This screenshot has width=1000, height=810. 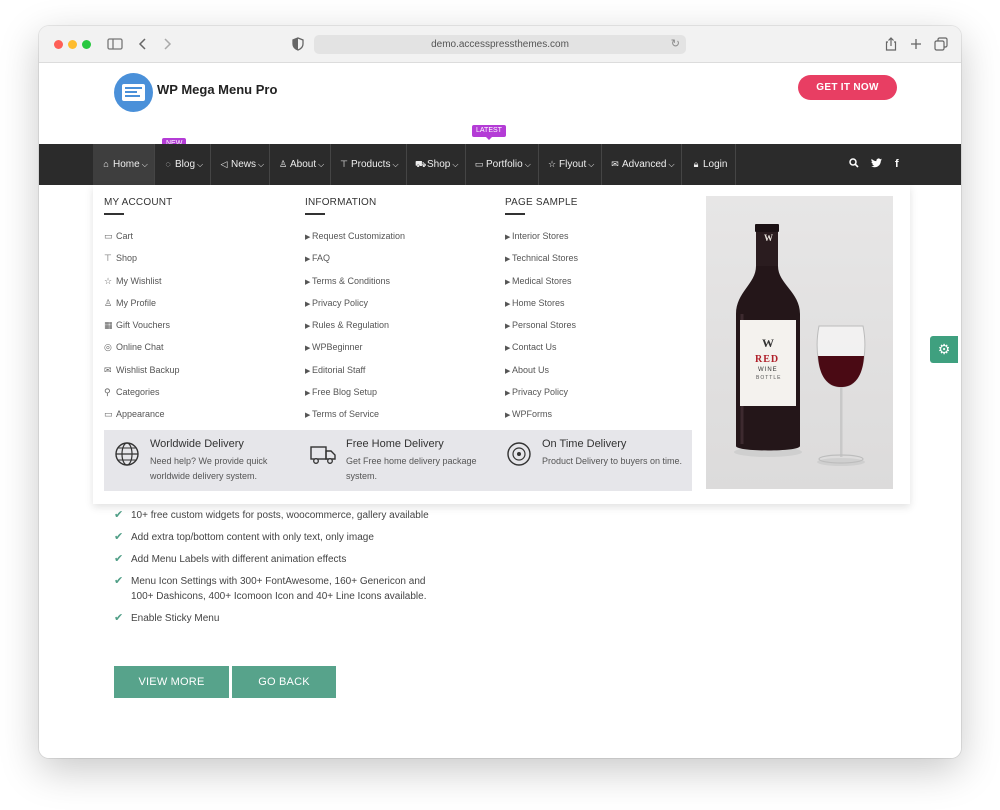 I want to click on menu-link: ▶ Editorial Staff, so click(x=355, y=370).